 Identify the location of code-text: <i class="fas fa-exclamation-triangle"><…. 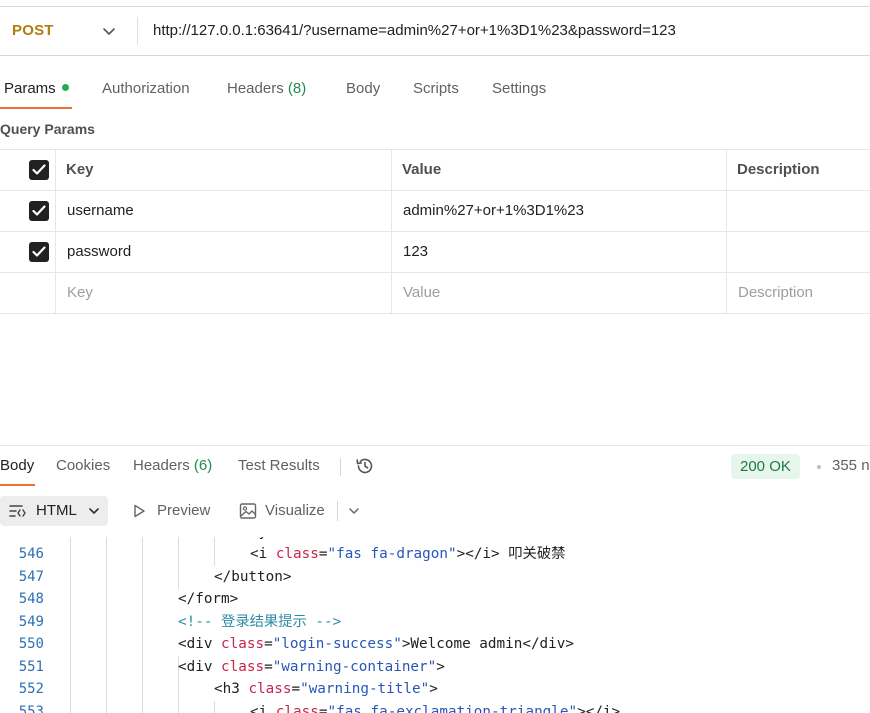
(435, 707).